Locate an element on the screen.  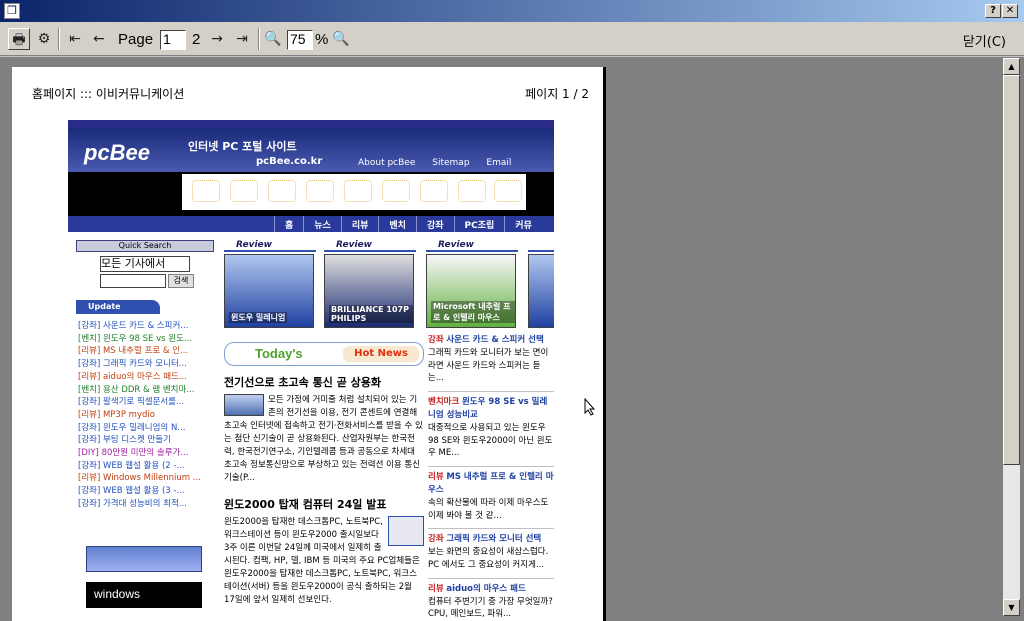
article-title: 전기선으로 초고속 통신 곧 상용화 is located at coordinates (324, 382).